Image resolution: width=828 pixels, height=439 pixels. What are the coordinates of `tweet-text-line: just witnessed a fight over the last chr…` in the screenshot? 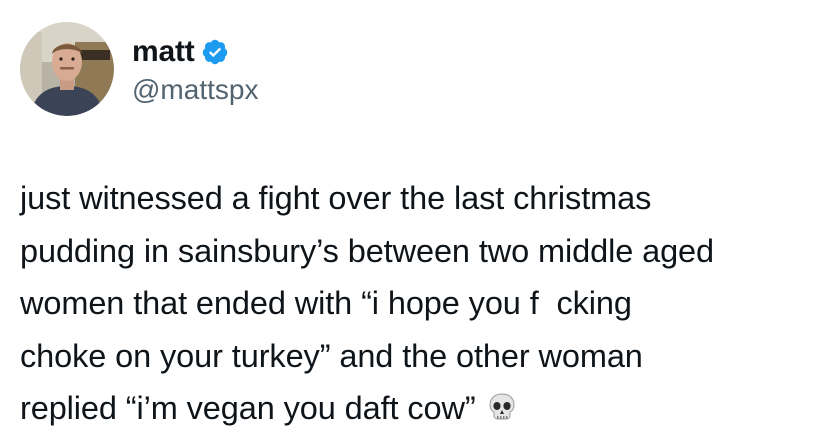 It's located at (336, 198).